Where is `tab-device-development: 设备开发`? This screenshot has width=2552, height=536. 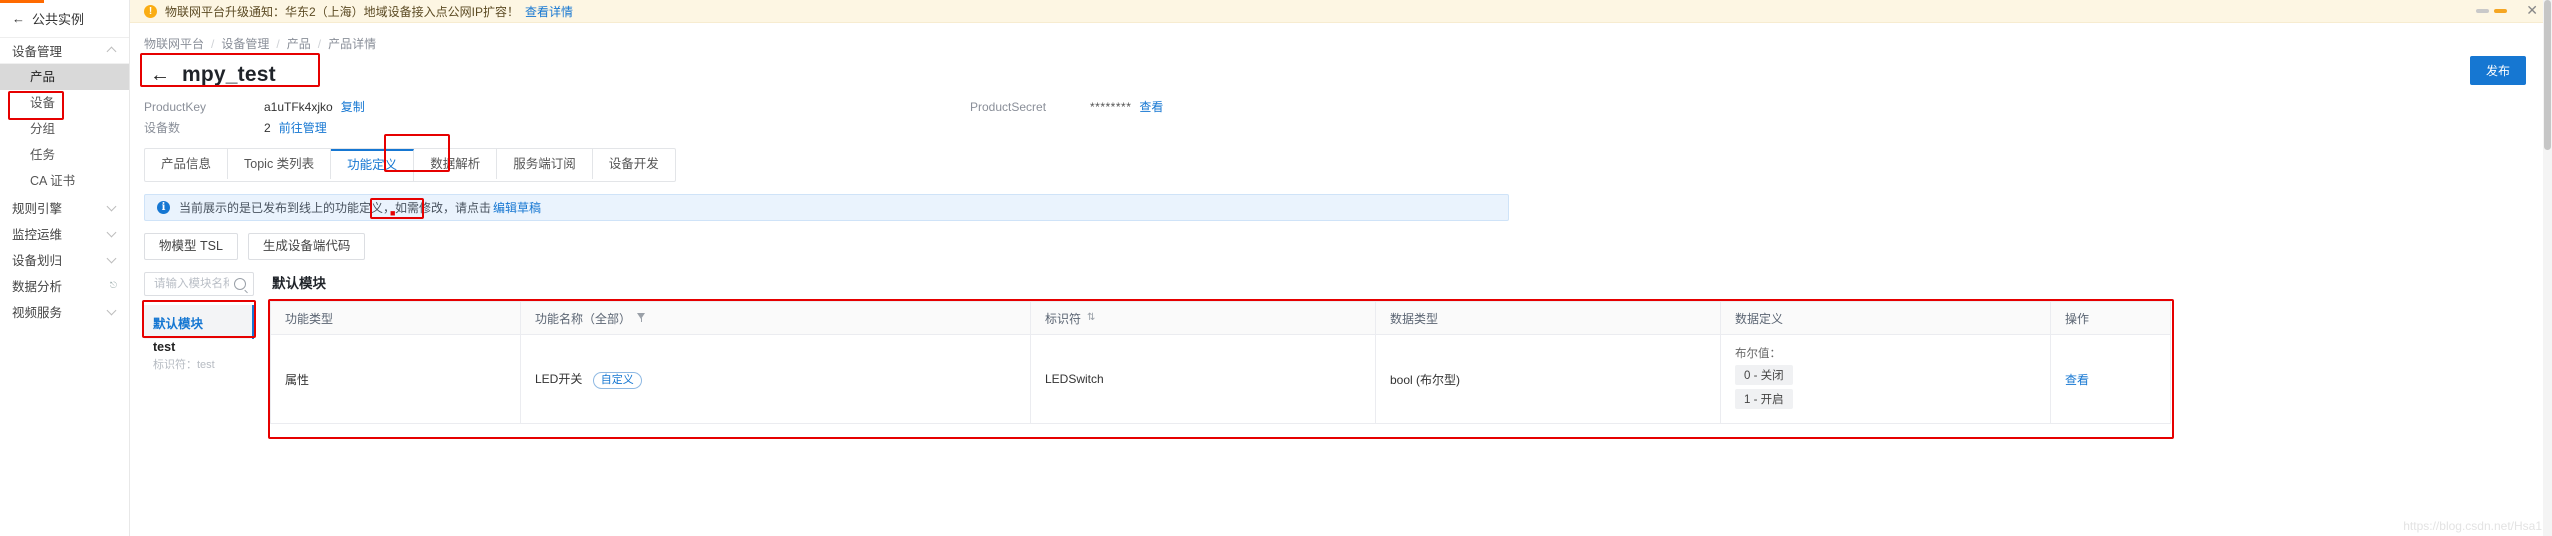 tab-device-development: 设备开发 is located at coordinates (634, 164).